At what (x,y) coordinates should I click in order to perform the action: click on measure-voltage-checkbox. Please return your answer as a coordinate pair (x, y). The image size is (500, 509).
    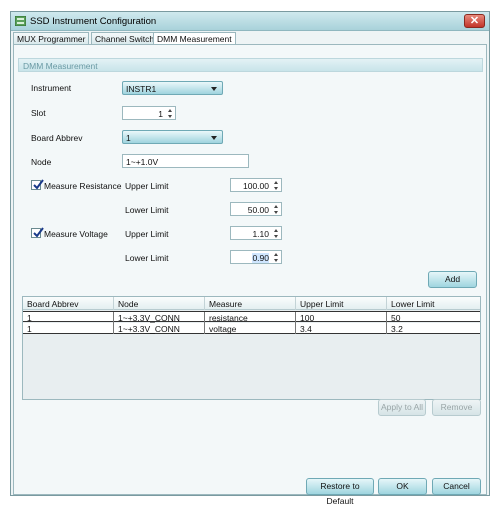
    Looking at the image, I should click on (37, 232).